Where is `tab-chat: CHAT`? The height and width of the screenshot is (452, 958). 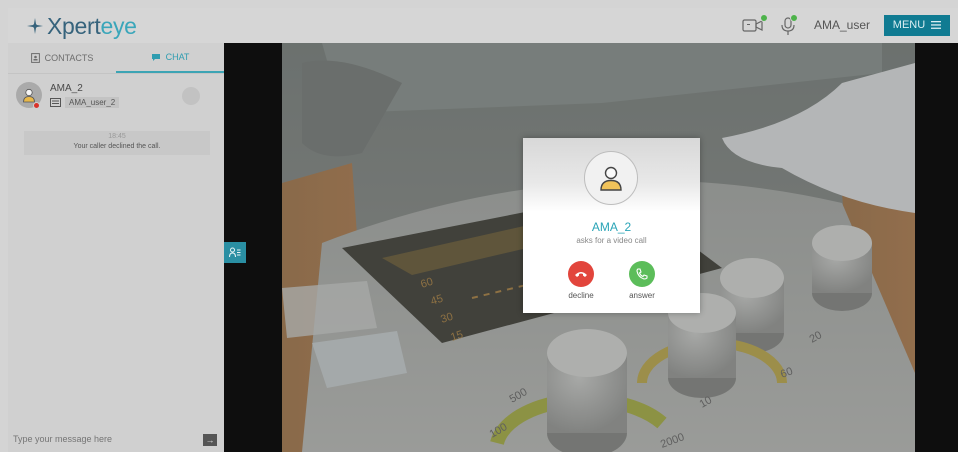 tab-chat: CHAT is located at coordinates (170, 58).